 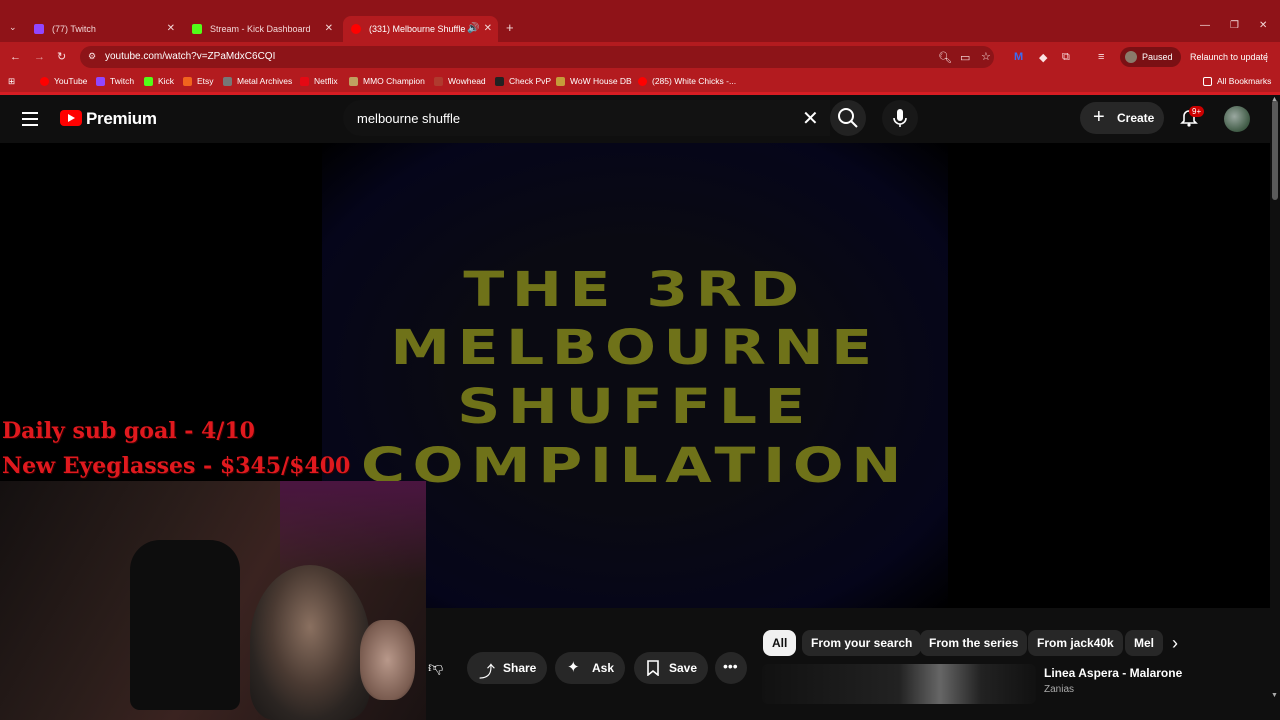 I want to click on forward-icon: →, so click(x=39, y=57).